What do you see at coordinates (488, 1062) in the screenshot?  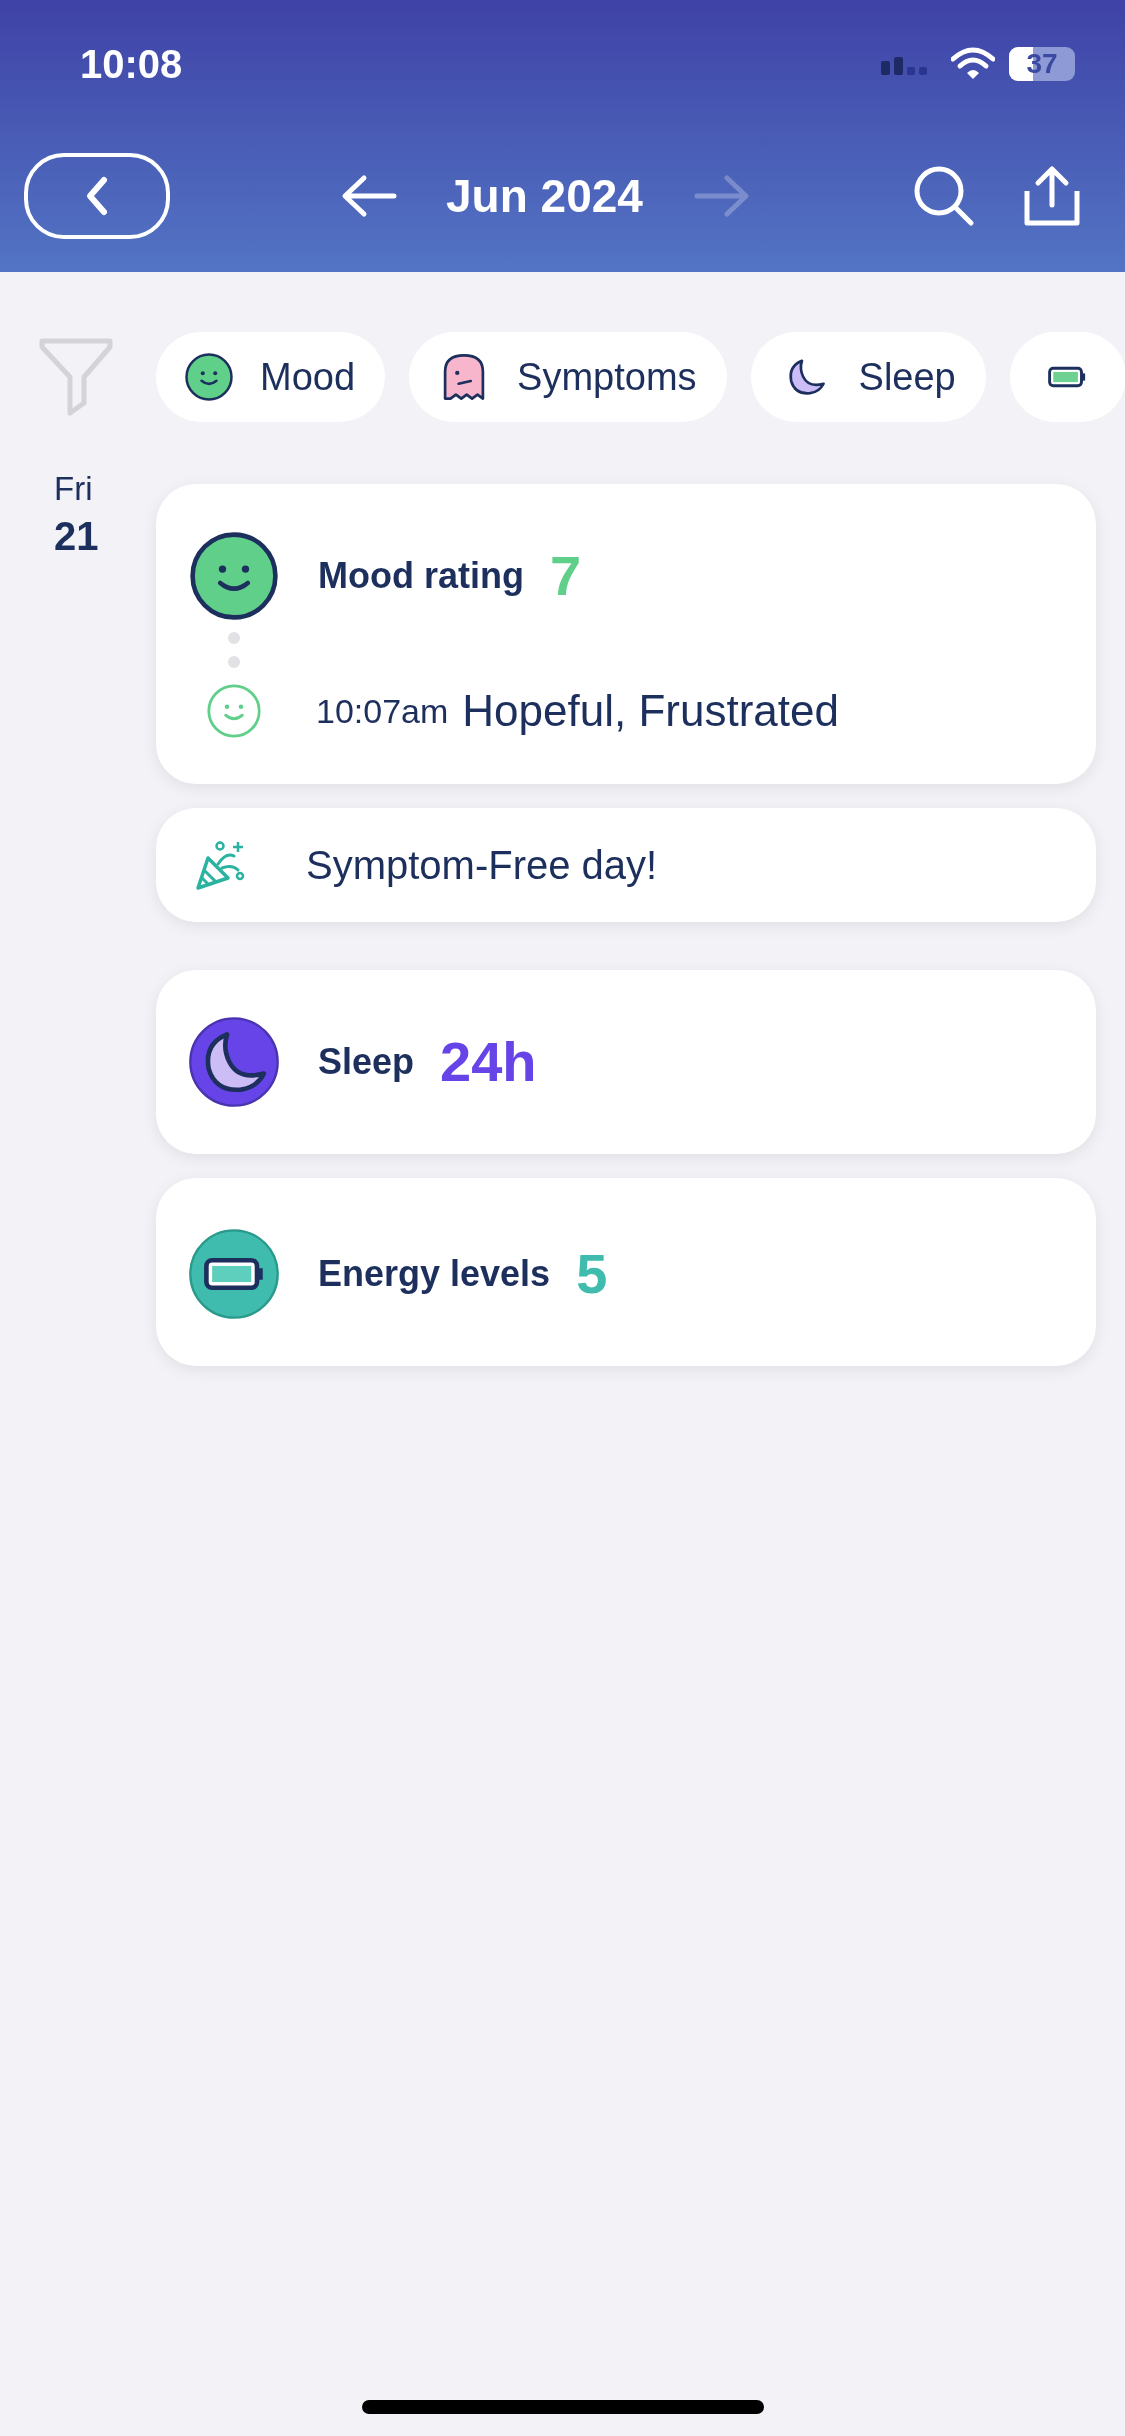 I see `entry-value: 24h` at bounding box center [488, 1062].